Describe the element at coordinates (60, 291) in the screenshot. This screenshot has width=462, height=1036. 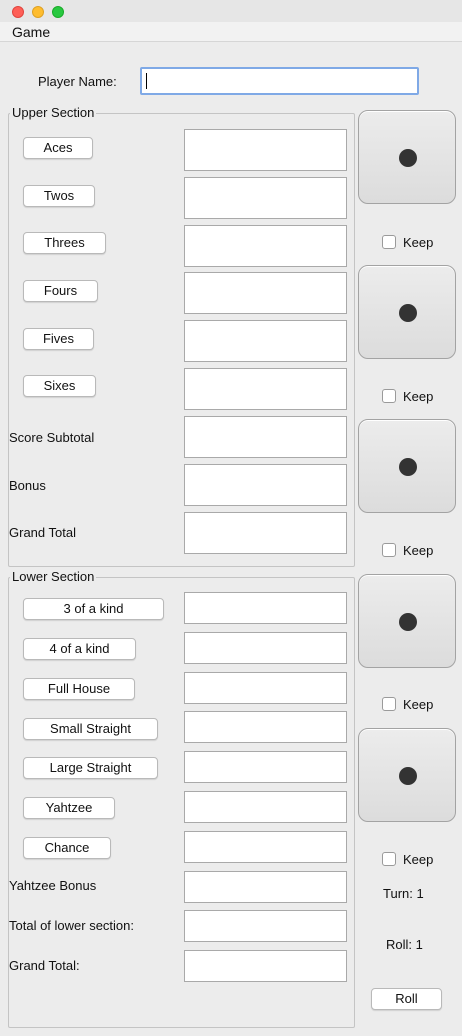
I see `fours-button: Fours` at that location.